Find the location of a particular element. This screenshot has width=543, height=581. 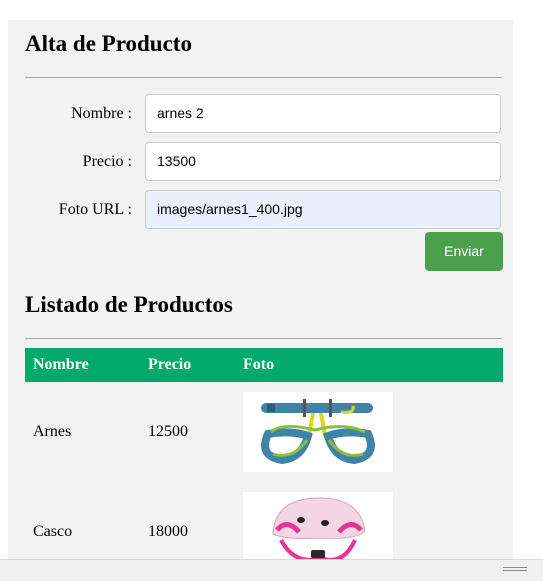

product-price: 12500 is located at coordinates (168, 431).